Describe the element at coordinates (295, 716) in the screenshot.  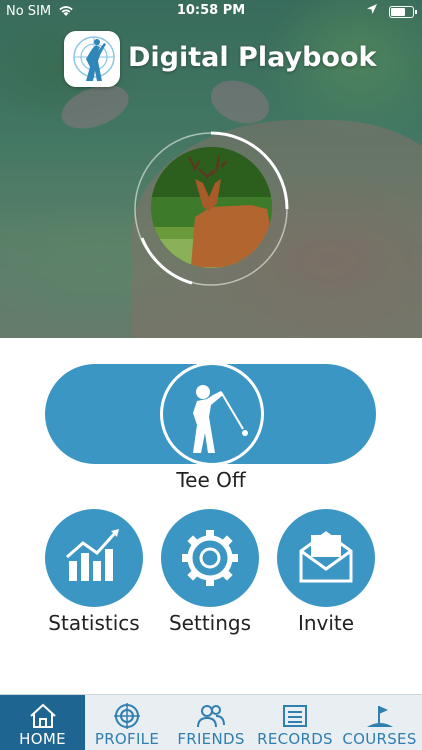
I see `records-icon` at that location.